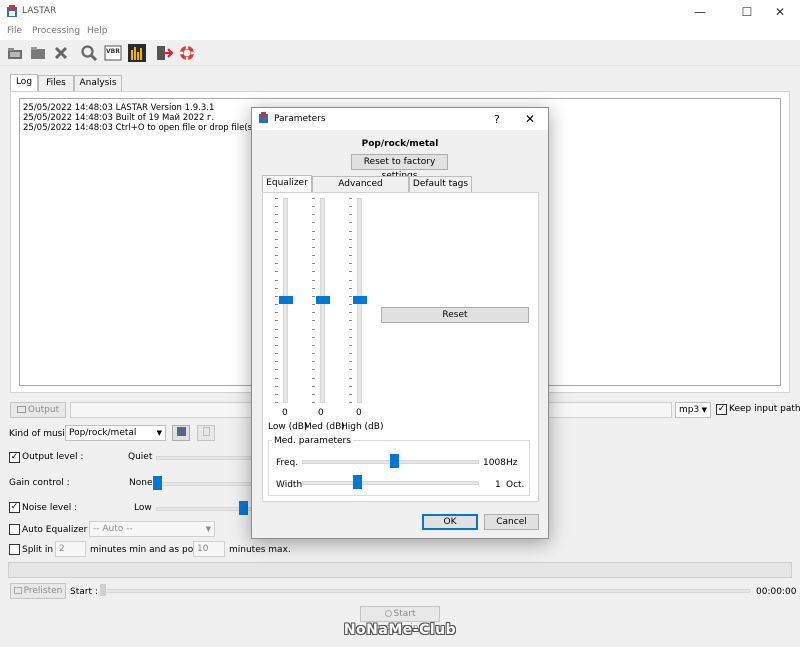 The width and height of the screenshot is (800, 647). What do you see at coordinates (700, 12) in the screenshot?
I see `minimize-button: —` at bounding box center [700, 12].